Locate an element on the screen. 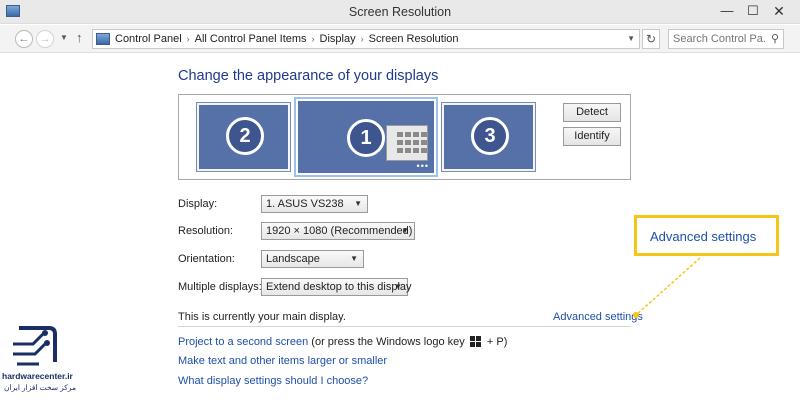 The image size is (800, 400). advanced-settings-callout: Advanced settings is located at coordinates (706, 235).